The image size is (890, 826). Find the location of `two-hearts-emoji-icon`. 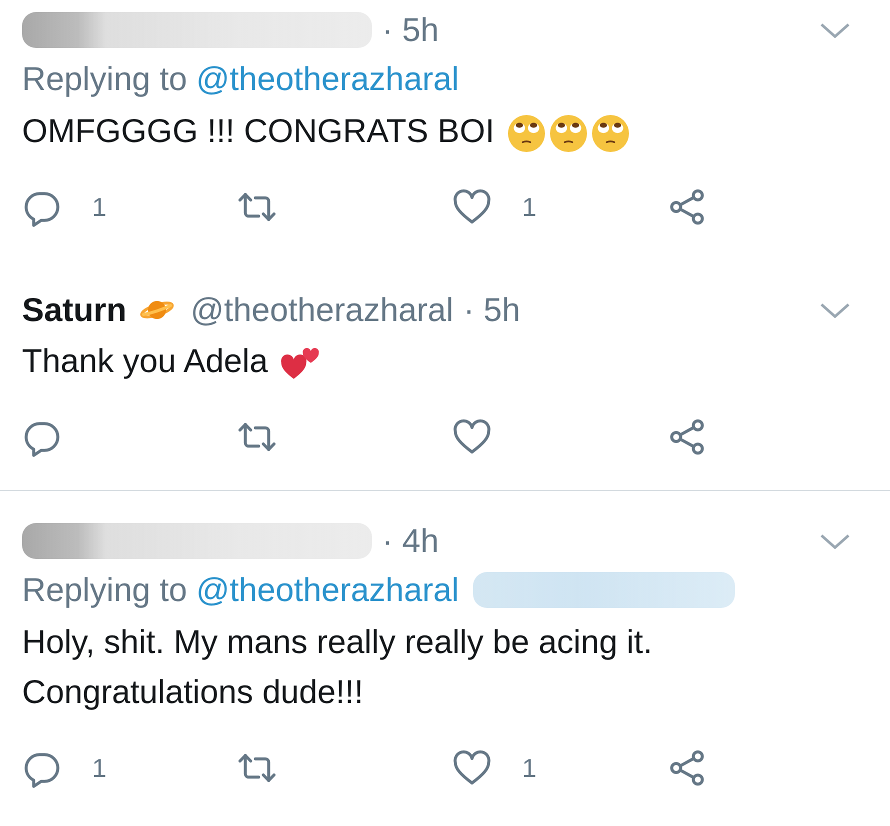

two-hearts-emoji-icon is located at coordinates (300, 363).